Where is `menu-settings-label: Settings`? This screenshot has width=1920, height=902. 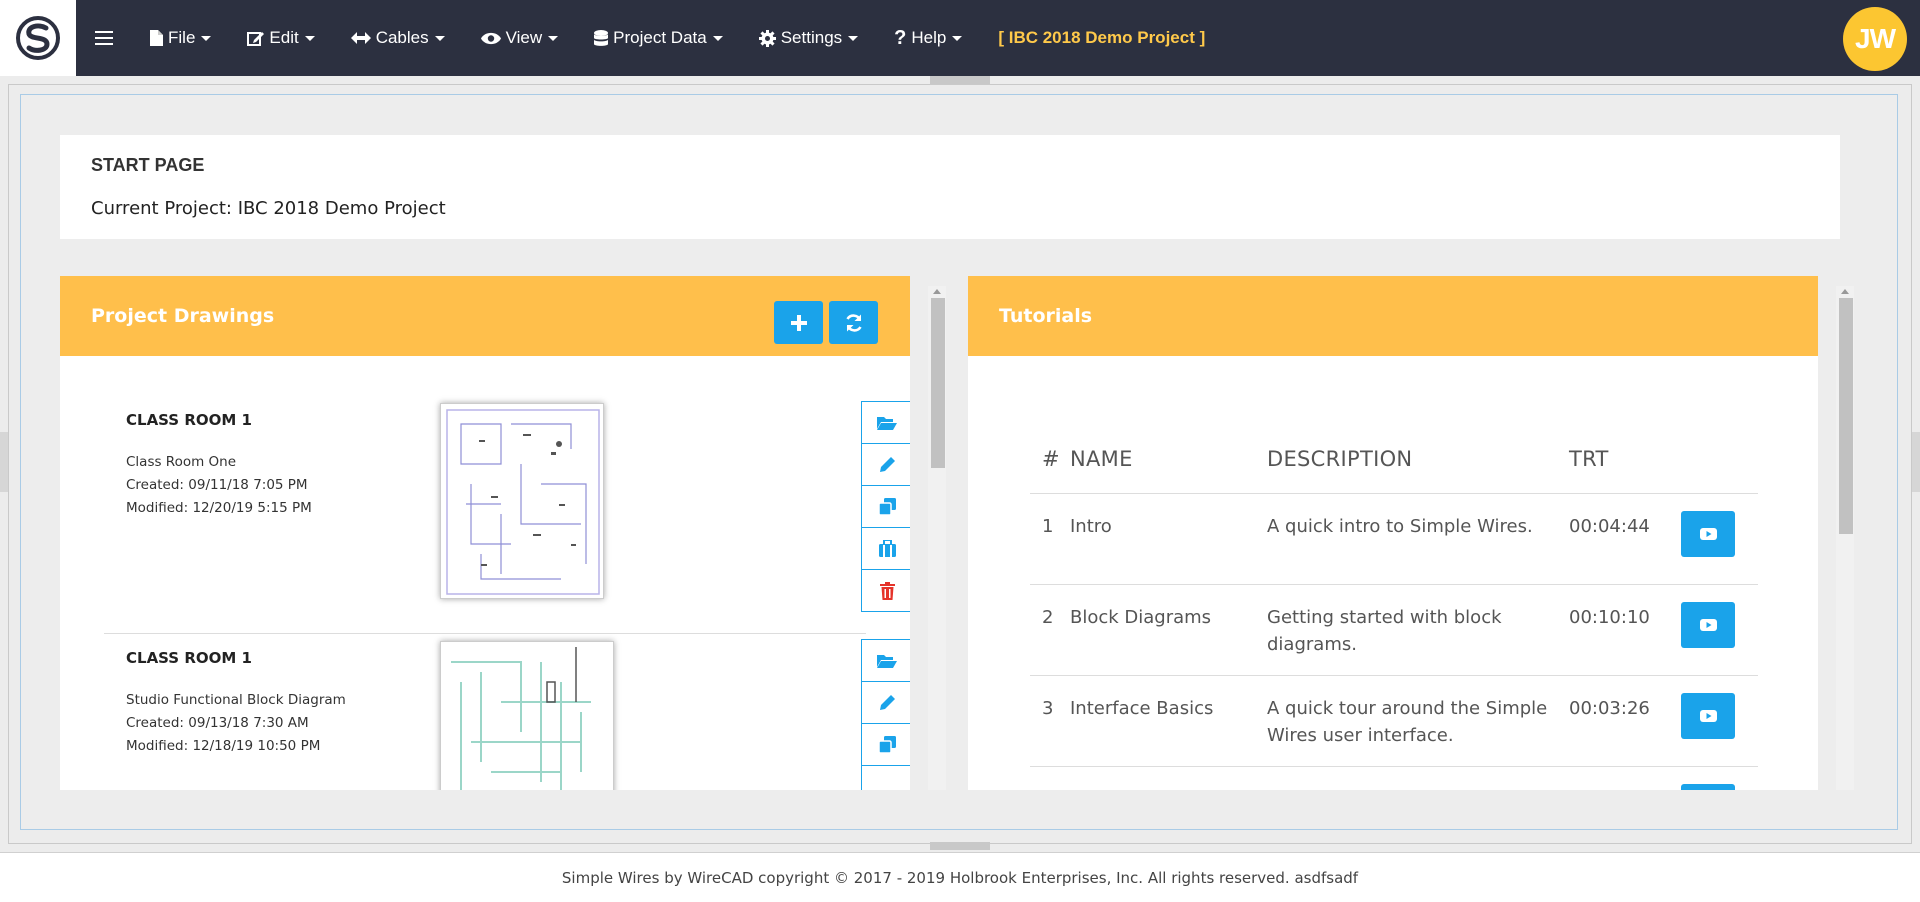 menu-settings-label: Settings is located at coordinates (811, 37).